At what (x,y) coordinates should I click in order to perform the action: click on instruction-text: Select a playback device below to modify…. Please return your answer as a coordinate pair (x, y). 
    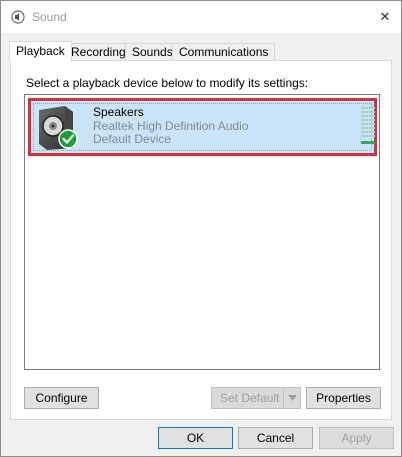
    Looking at the image, I should click on (167, 83).